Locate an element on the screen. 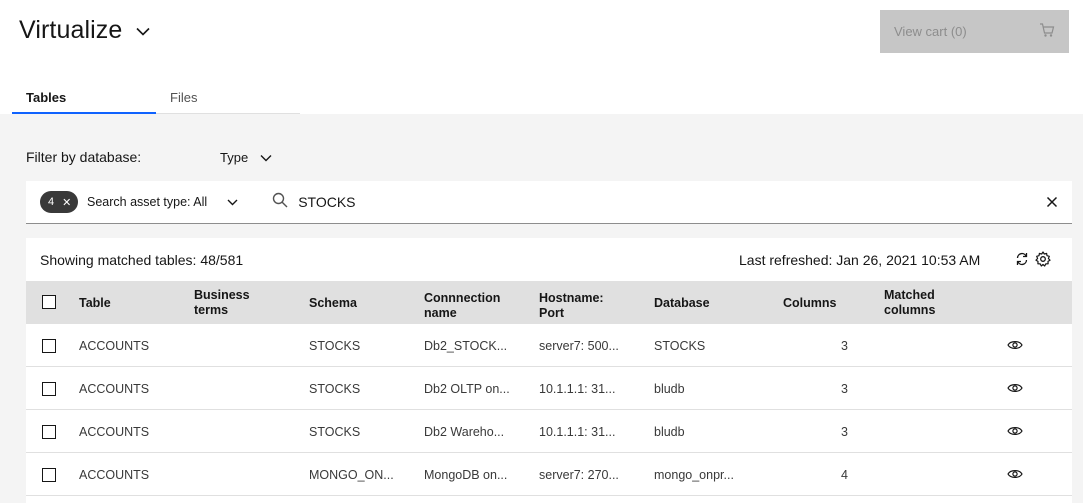 This screenshot has width=1083, height=503. column-header-columns: Columns is located at coordinates (809, 303).